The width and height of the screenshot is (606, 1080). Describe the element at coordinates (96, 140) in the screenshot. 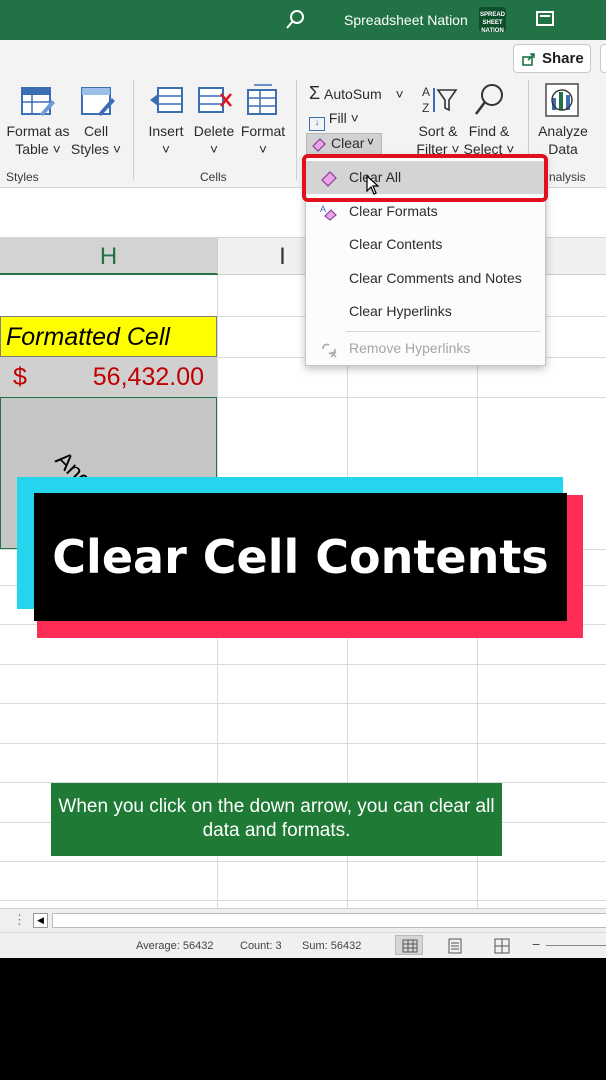

I see `cell-styles-button: Cell Styles ˅` at that location.